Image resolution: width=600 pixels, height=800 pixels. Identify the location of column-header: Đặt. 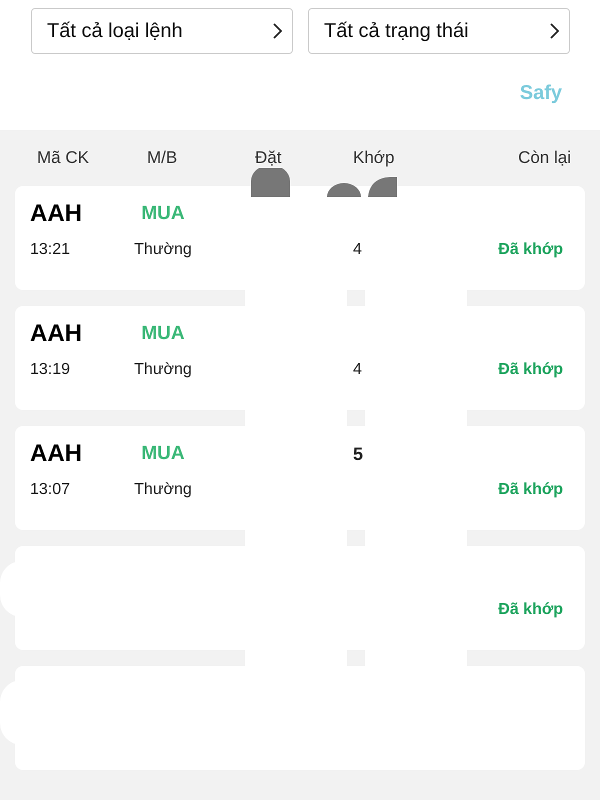
(268, 158).